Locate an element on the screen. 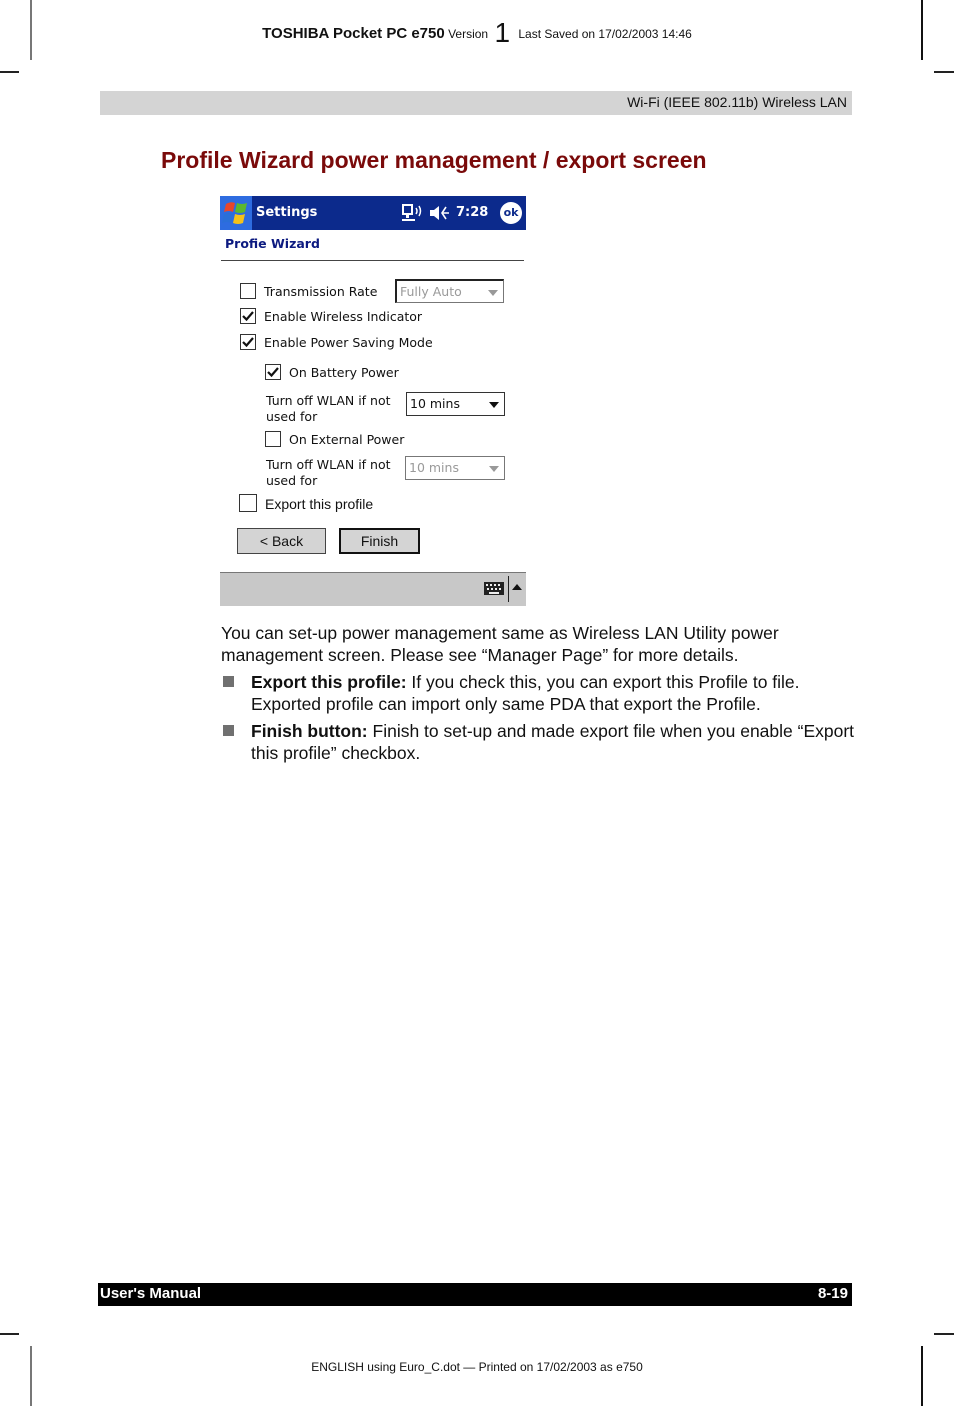  product-name: TOSHIBA Pocket PC e750 is located at coordinates (353, 33).